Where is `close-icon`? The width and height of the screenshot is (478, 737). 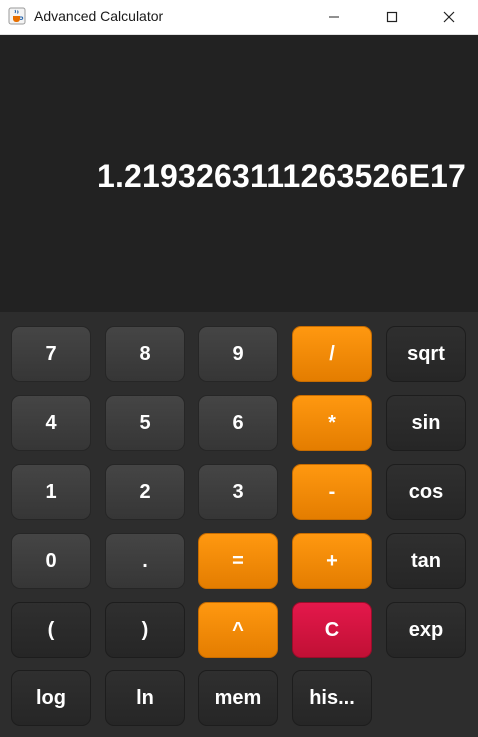 close-icon is located at coordinates (449, 17).